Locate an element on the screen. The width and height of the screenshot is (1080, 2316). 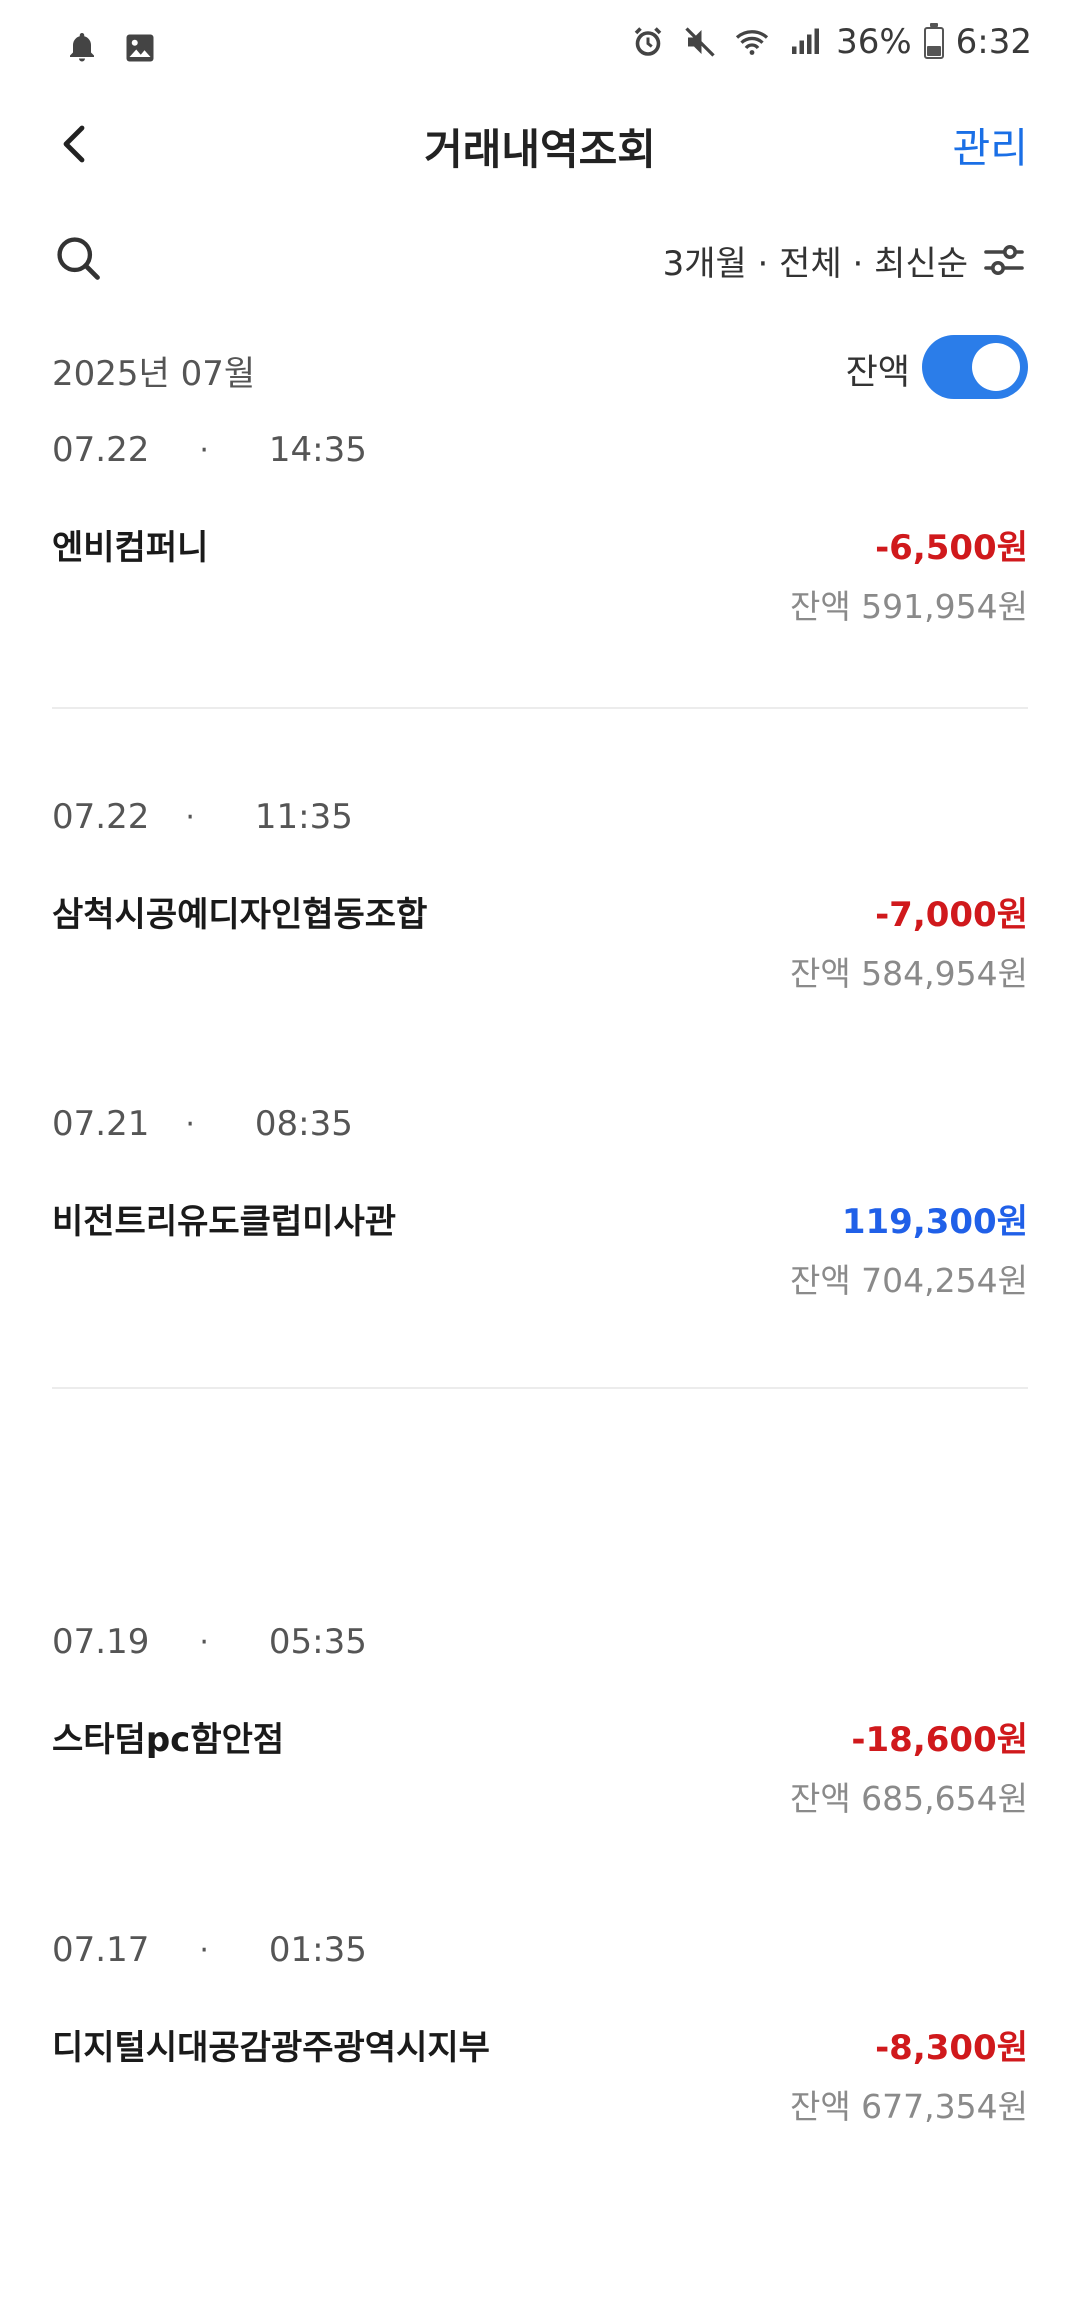
bell-icon is located at coordinates (82, 48).